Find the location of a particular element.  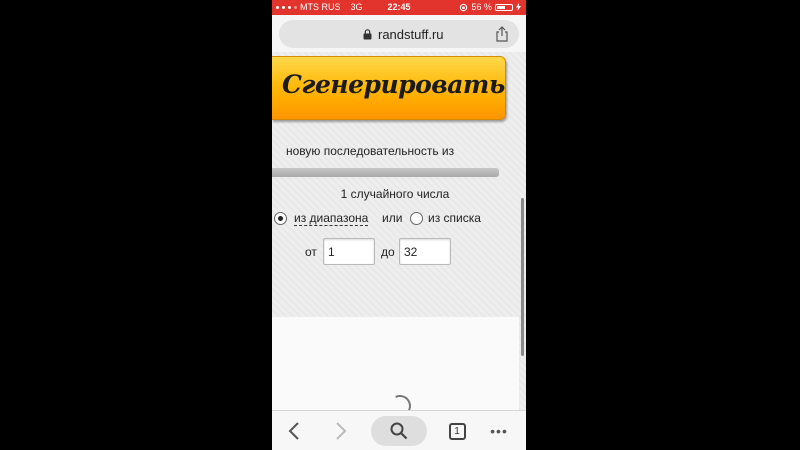

charging-icon is located at coordinates (518, 7).